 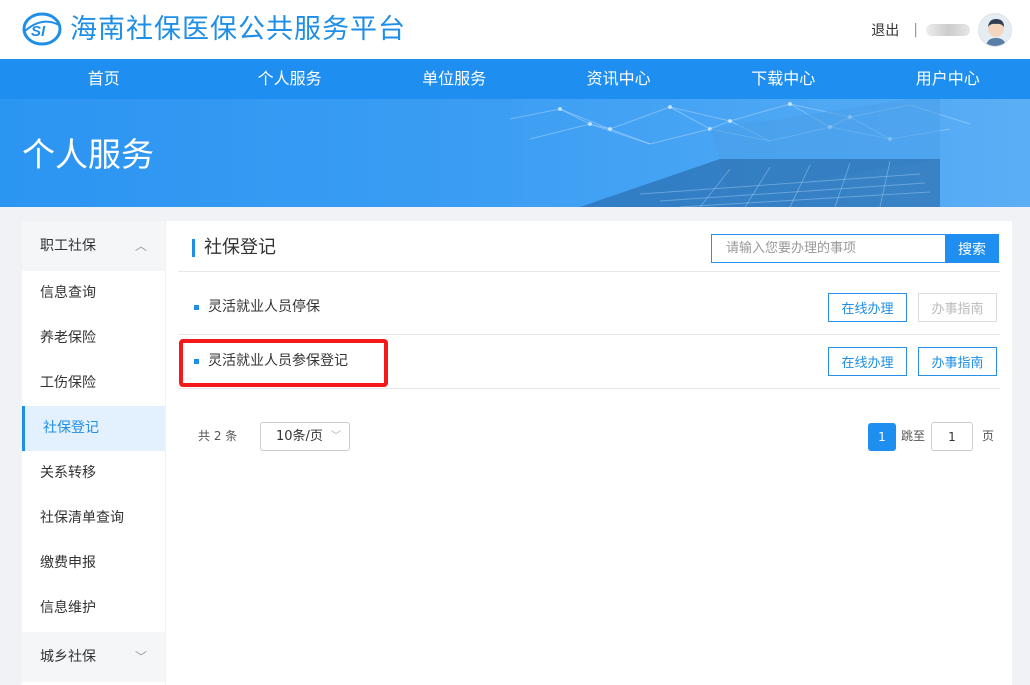 I want to click on sidebar-item-registration: 社保登记, so click(x=93, y=428).